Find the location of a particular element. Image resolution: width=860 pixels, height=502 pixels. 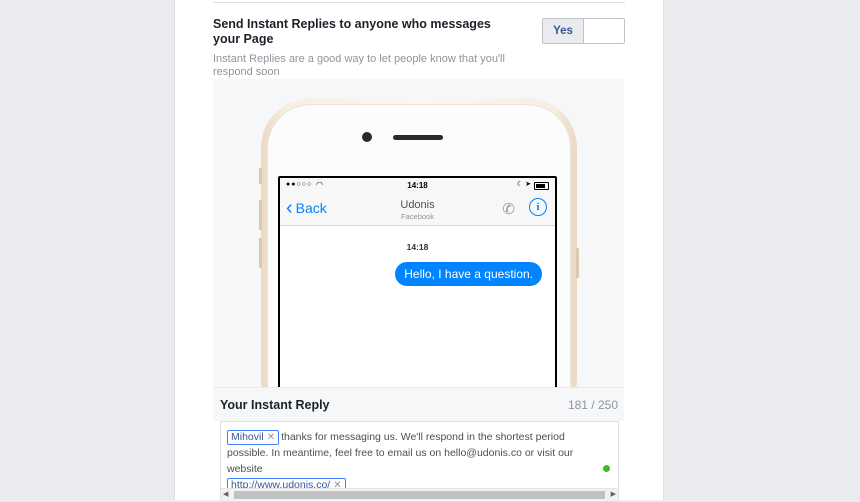

scroll-left-icon: ◀ is located at coordinates (225, 494).